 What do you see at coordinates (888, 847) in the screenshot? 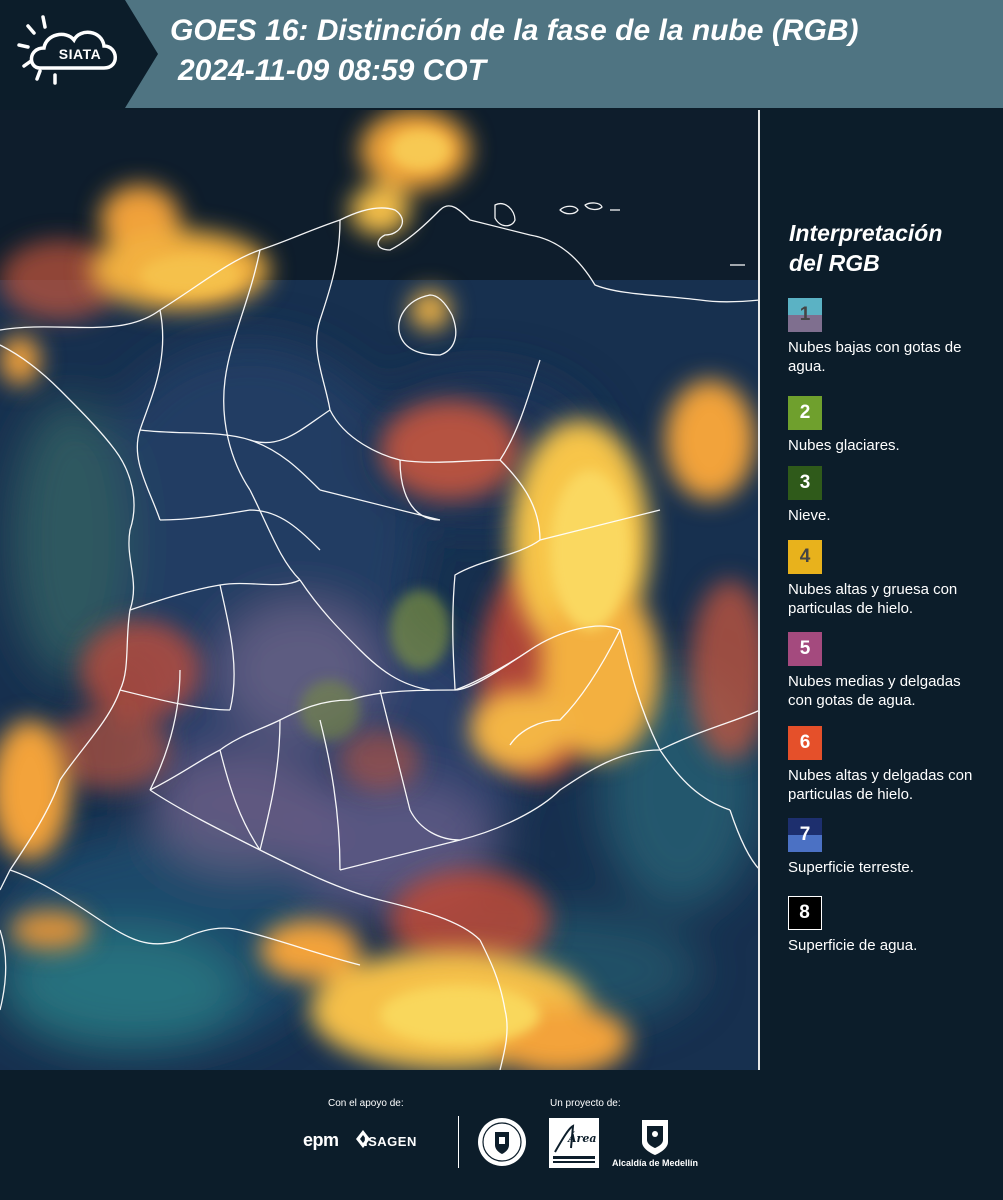
I see `legend-item-7: 7 Superficie terreste.` at bounding box center [888, 847].